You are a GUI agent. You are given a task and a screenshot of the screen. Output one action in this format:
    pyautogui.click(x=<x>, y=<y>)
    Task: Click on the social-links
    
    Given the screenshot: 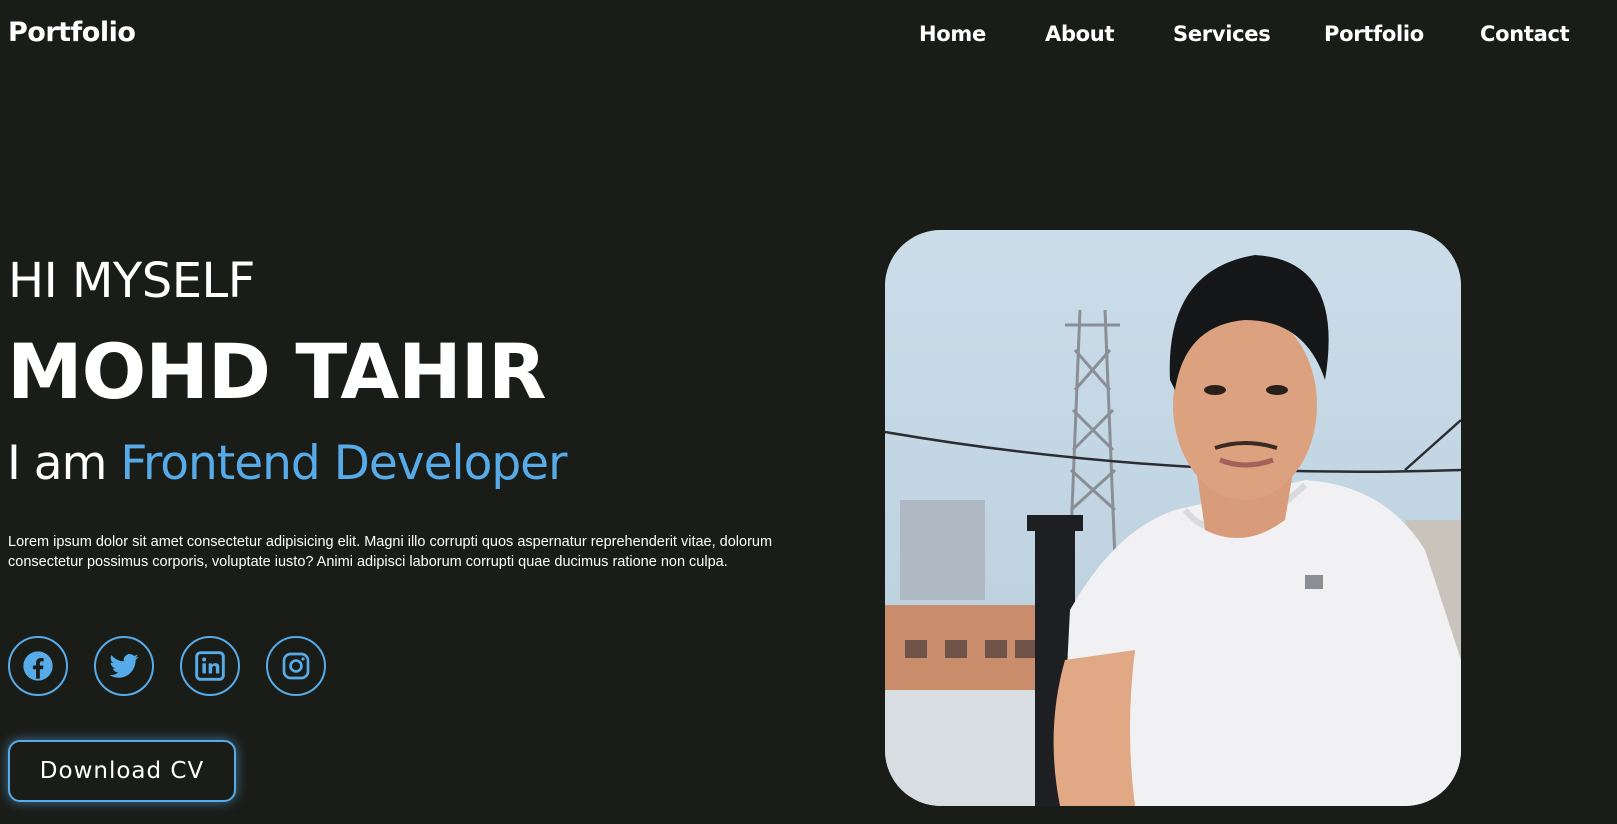 What is the action you would take?
    pyautogui.click(x=178, y=666)
    